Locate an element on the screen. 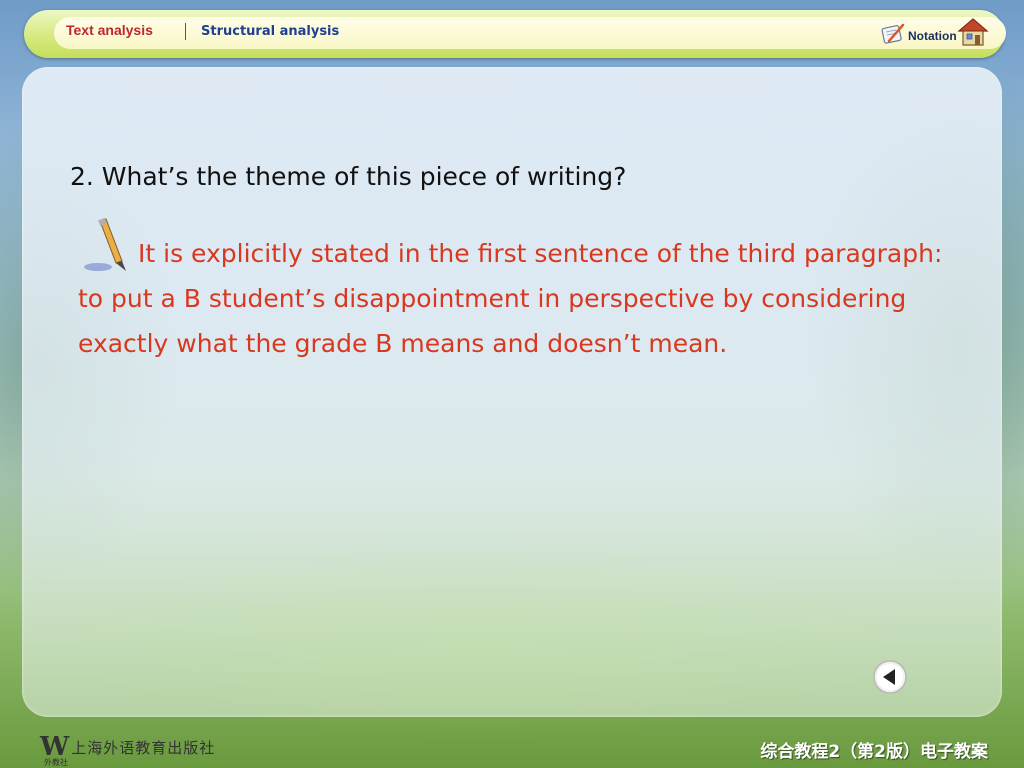  notation-button: Notation is located at coordinates (918, 34).